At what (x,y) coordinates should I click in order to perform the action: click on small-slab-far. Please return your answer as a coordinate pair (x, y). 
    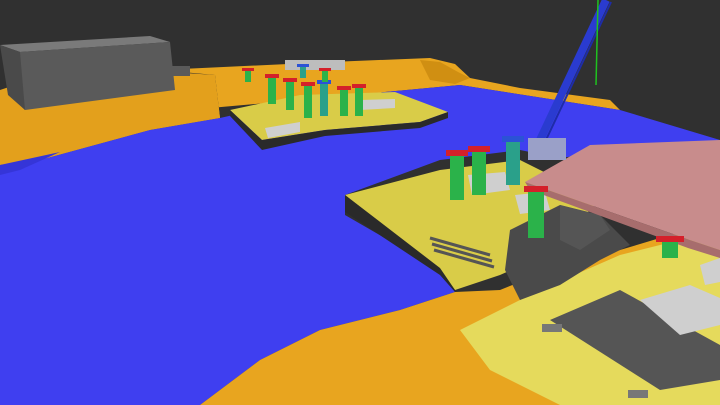
    Looking at the image, I should click on (315, 65).